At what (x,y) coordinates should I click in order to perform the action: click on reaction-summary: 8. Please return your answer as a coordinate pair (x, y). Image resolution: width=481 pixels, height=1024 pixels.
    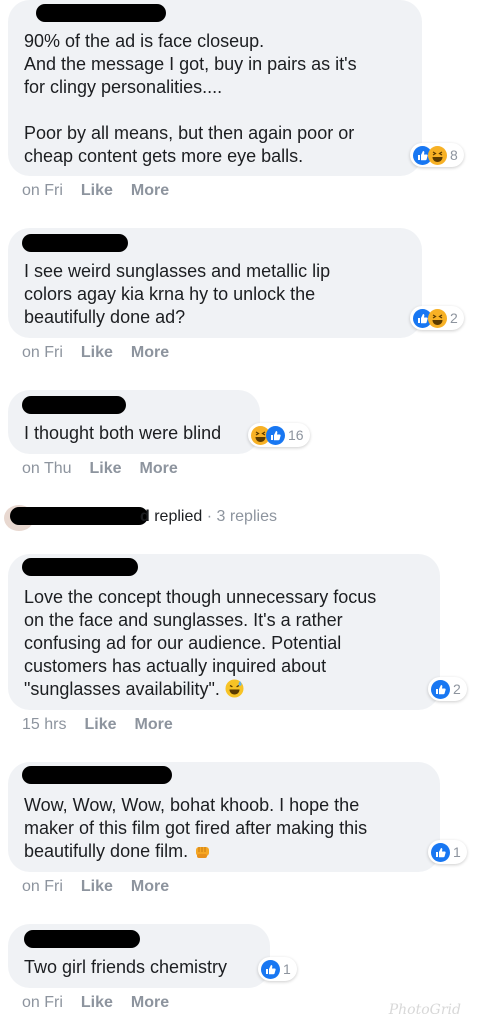
    Looking at the image, I should click on (437, 155).